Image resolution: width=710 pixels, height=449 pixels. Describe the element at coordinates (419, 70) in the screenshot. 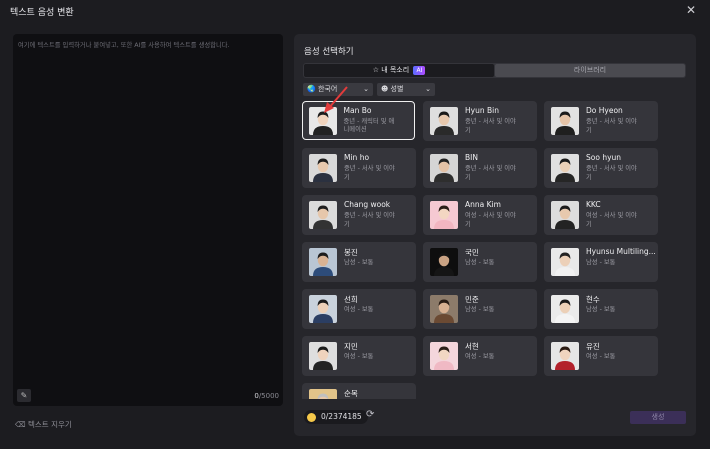

I see `ai-badge: AI` at that location.